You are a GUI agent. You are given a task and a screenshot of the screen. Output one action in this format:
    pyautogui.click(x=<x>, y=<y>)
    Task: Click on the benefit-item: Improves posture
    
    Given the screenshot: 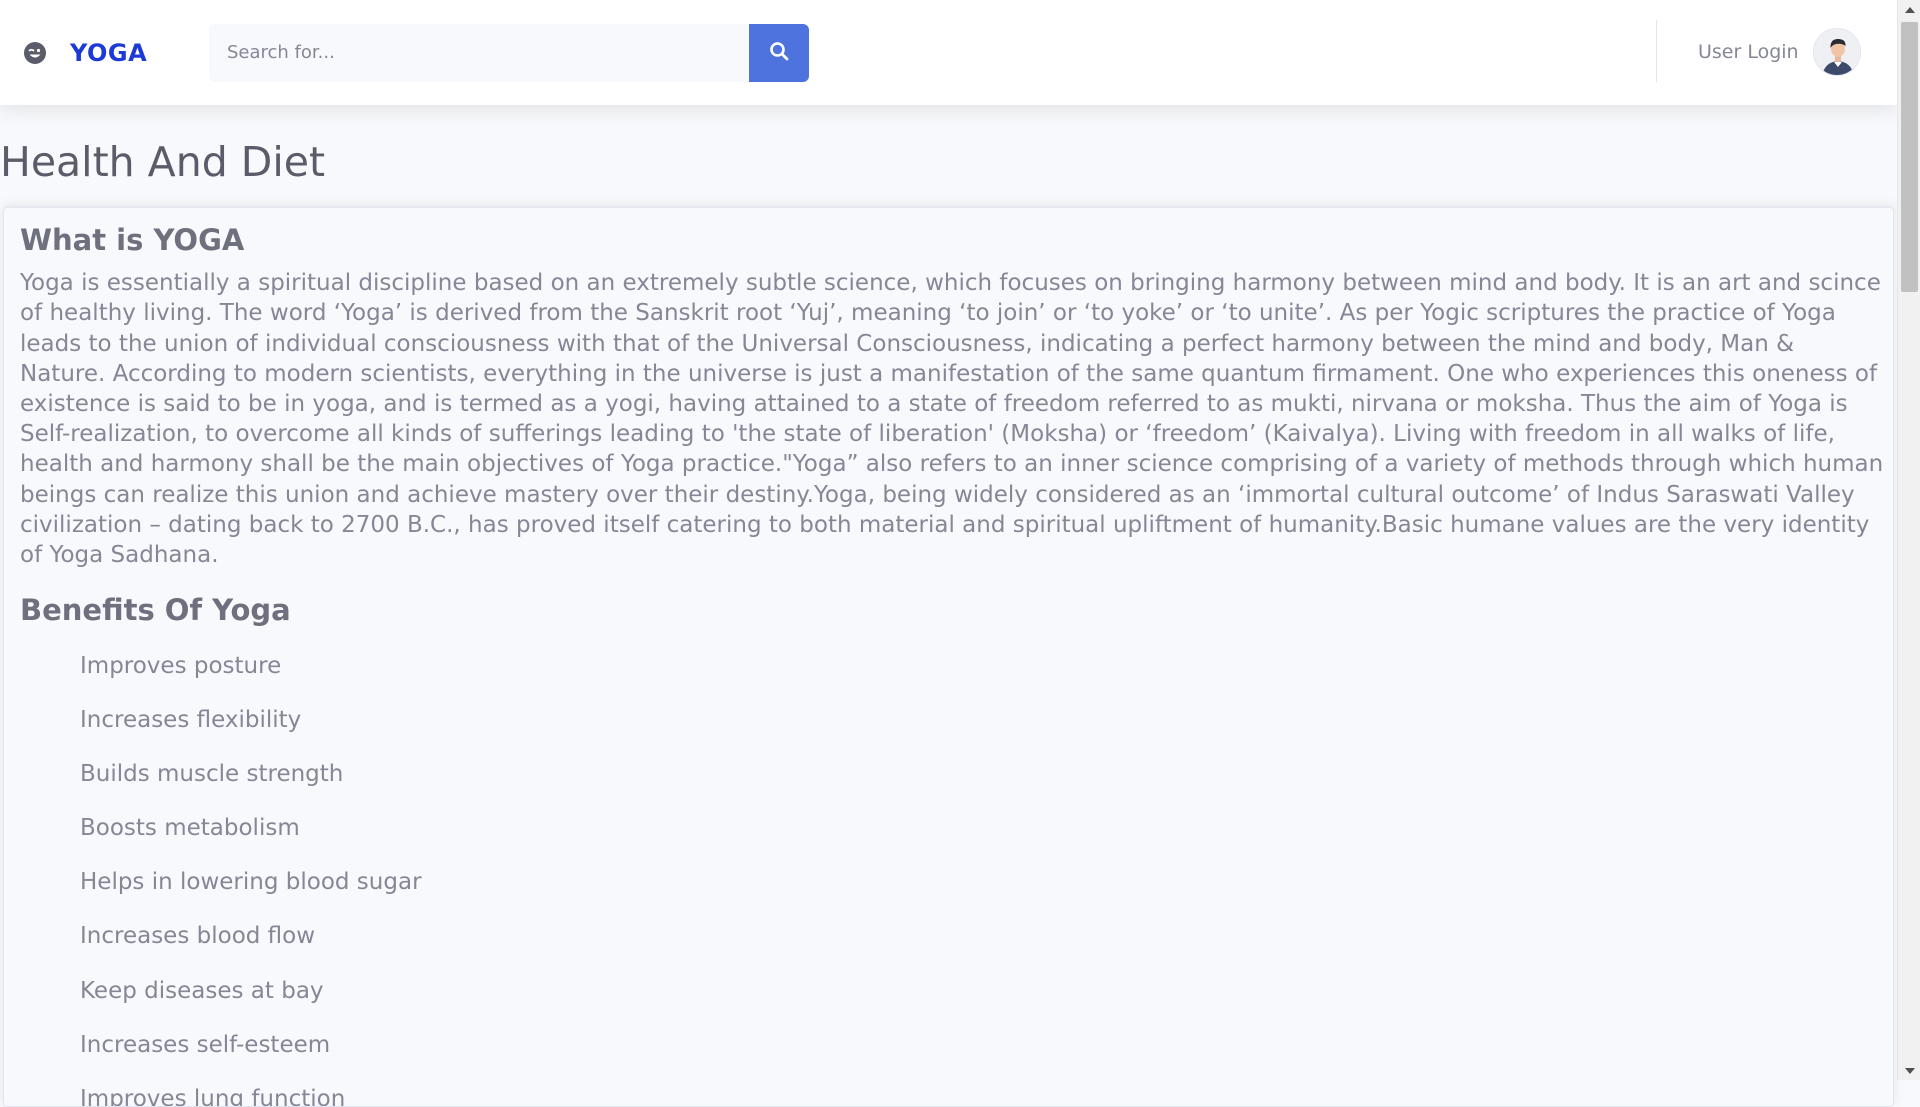 What is the action you would take?
    pyautogui.click(x=181, y=665)
    